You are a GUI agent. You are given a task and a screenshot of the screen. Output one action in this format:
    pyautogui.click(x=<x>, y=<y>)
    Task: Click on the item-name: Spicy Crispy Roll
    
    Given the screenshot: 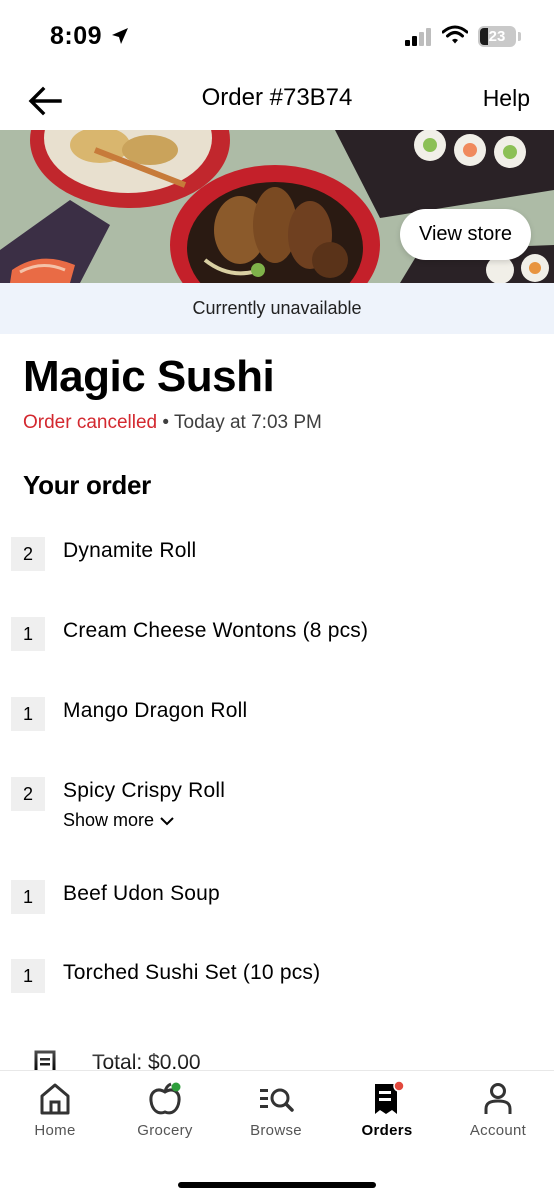 What is the action you would take?
    pyautogui.click(x=144, y=790)
    